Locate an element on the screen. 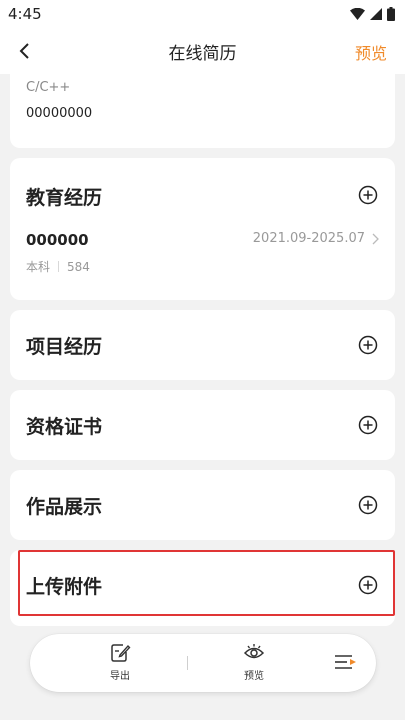 The image size is (405, 720). chevron-left-icon is located at coordinates (24, 51).